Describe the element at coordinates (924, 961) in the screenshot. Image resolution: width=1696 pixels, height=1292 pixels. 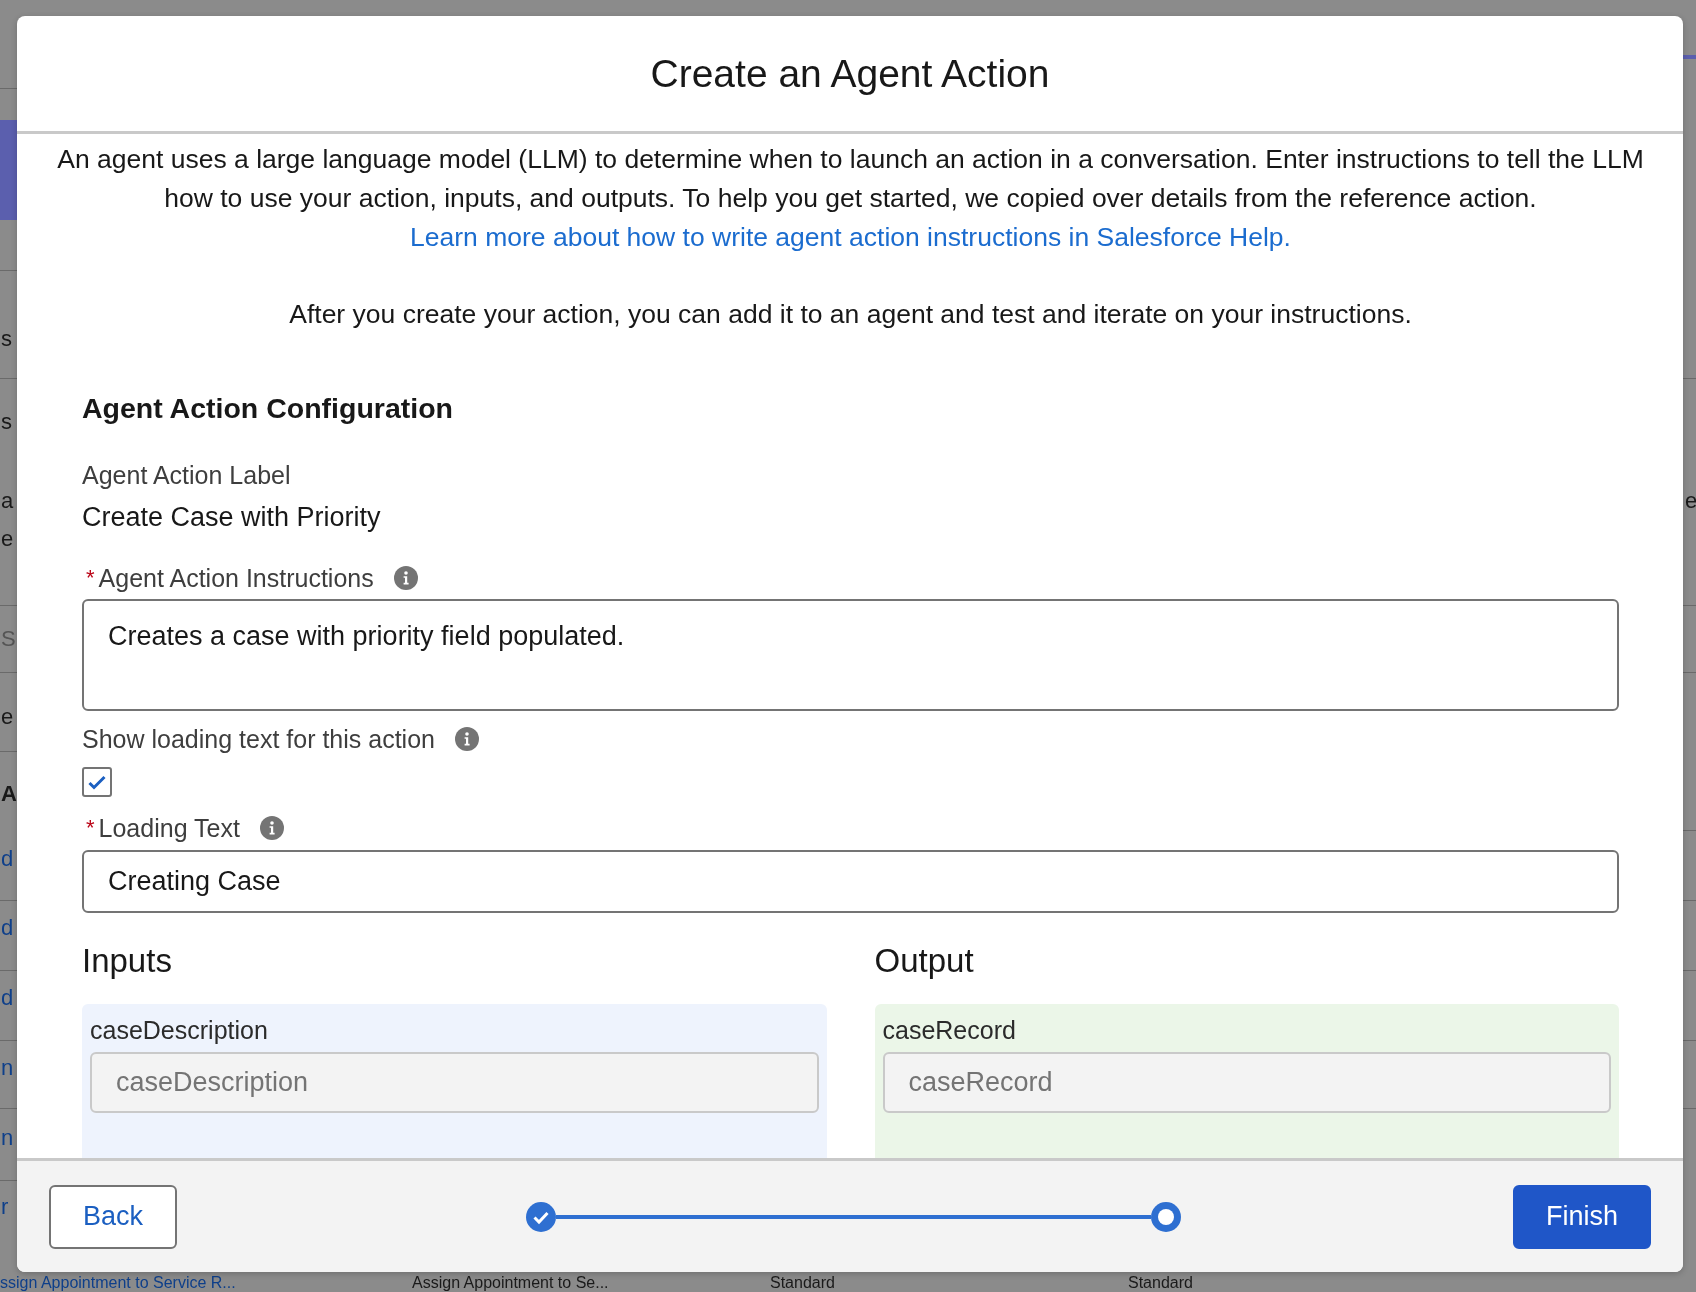
I see `output-heading: Output` at that location.